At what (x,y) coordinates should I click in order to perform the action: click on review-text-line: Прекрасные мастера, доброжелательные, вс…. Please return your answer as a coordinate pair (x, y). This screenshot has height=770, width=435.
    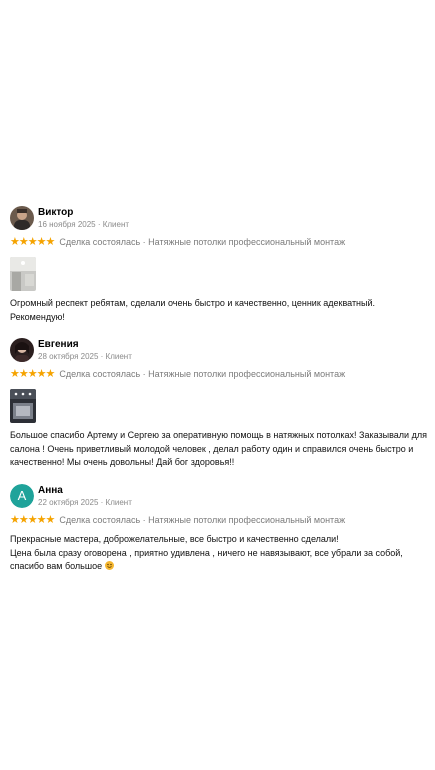
    Looking at the image, I should click on (174, 539).